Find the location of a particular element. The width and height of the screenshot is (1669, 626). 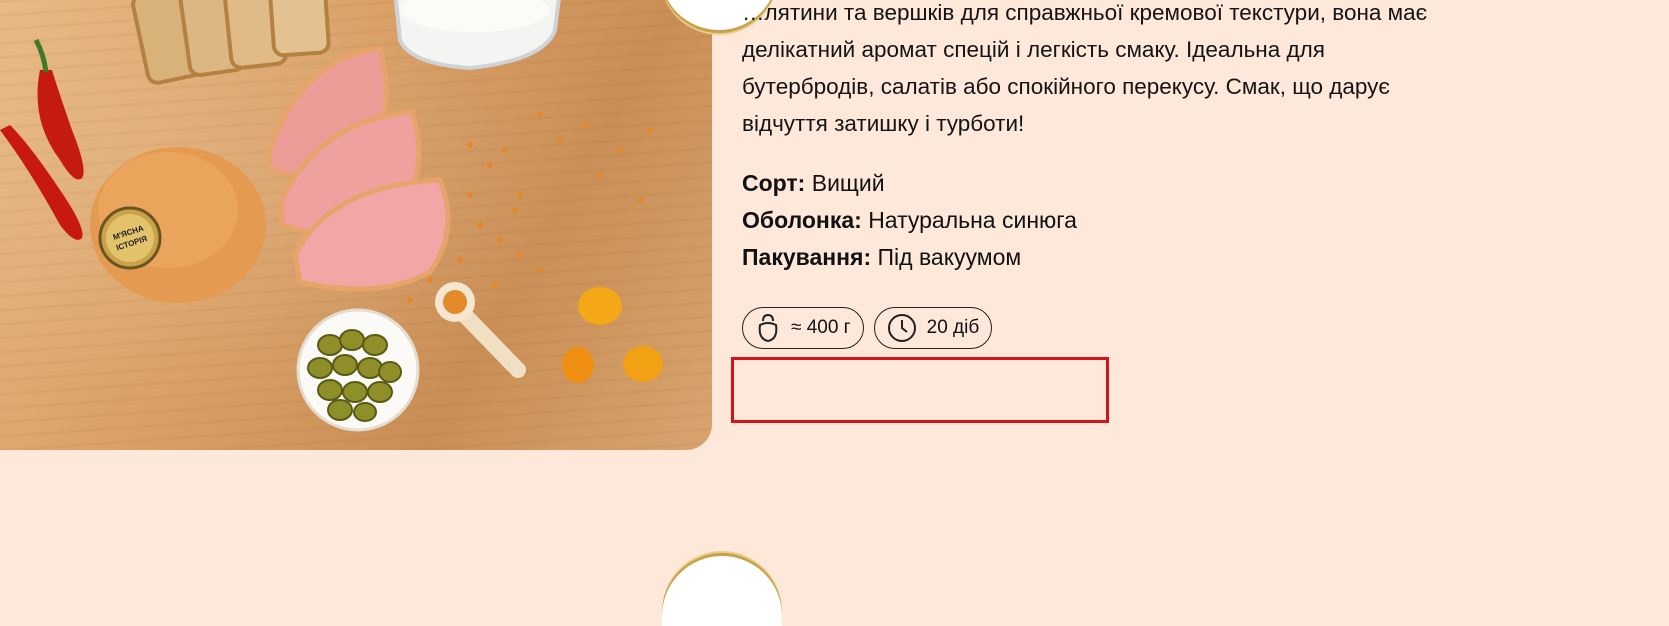

sausage-slices is located at coordinates (359, 168).